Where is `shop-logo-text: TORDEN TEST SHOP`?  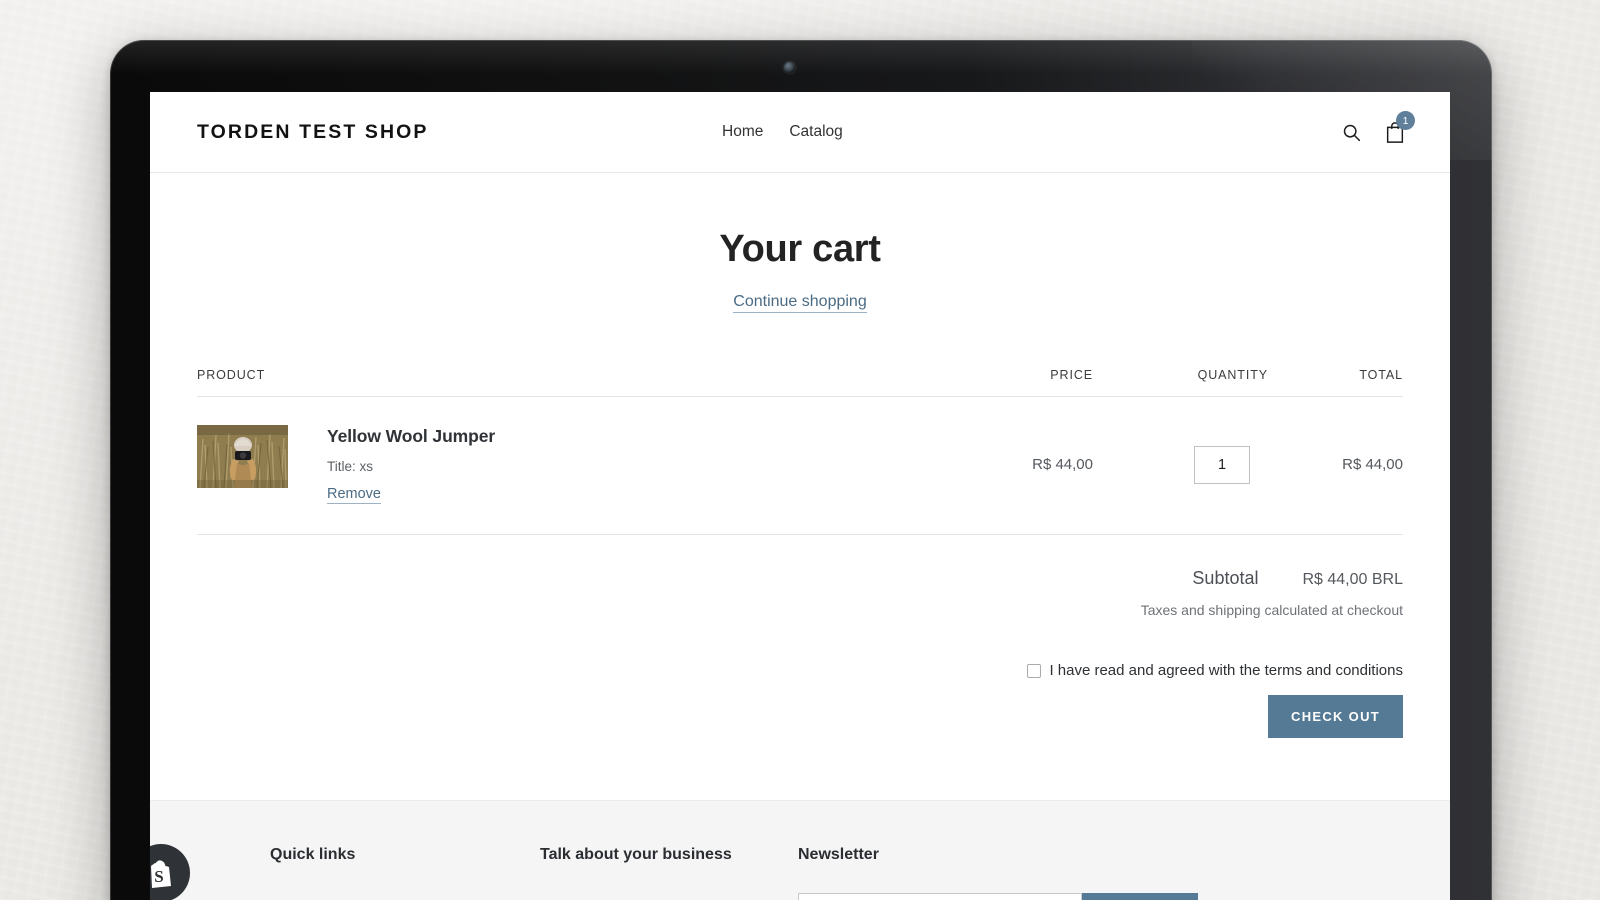
shop-logo-text: TORDEN TEST SHOP is located at coordinates (313, 132).